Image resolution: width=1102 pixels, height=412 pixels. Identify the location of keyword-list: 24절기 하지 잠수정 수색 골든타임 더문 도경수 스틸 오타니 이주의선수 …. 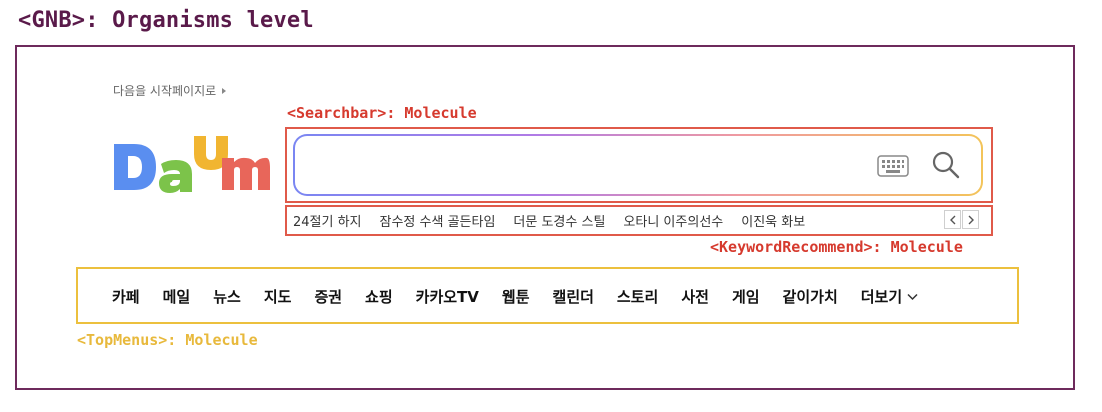
(558, 220).